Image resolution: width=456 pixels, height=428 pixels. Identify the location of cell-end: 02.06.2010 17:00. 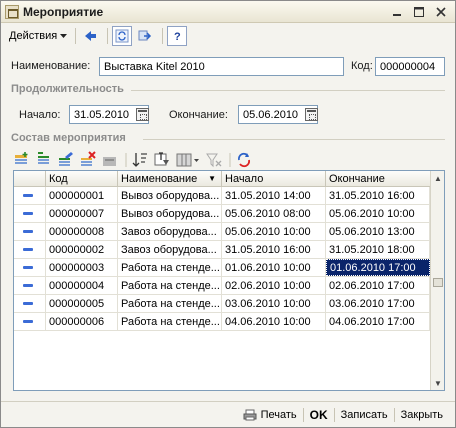
(378, 285).